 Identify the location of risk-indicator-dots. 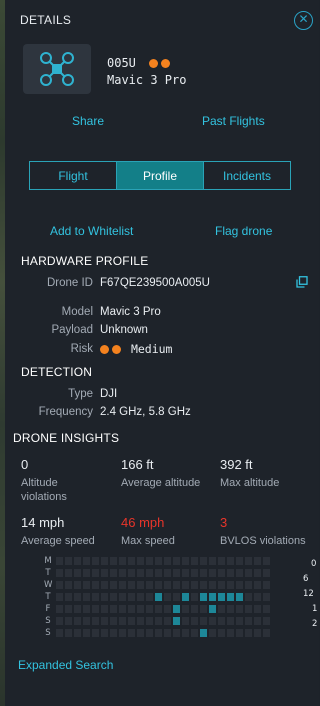
(112, 350).